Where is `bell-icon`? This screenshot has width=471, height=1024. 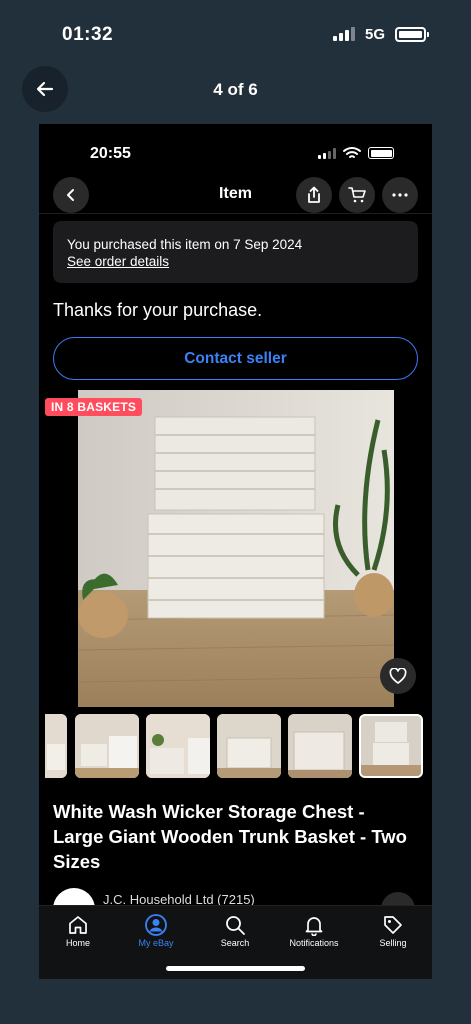 bell-icon is located at coordinates (314, 926).